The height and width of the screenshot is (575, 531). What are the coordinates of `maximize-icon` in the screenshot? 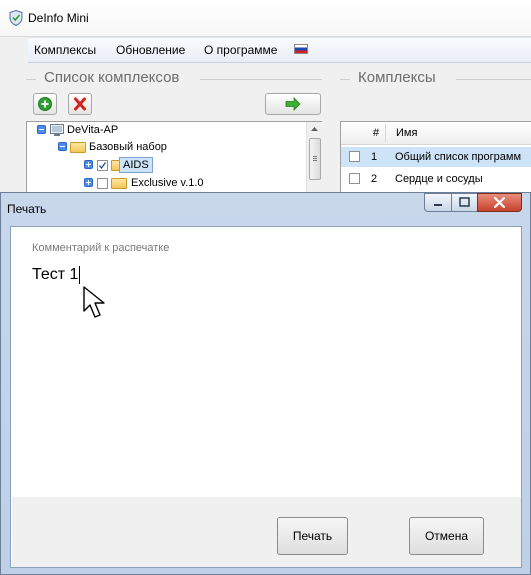 It's located at (464, 202).